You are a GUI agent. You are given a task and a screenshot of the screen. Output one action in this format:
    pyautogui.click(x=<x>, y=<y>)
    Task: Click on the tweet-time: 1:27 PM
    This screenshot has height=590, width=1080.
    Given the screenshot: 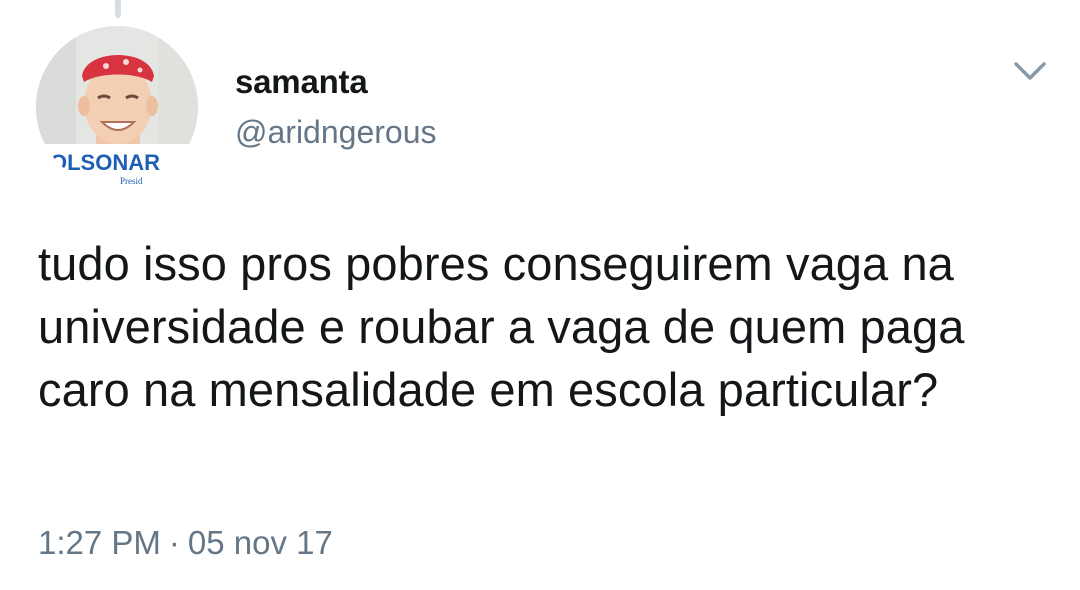 What is the action you would take?
    pyautogui.click(x=99, y=542)
    